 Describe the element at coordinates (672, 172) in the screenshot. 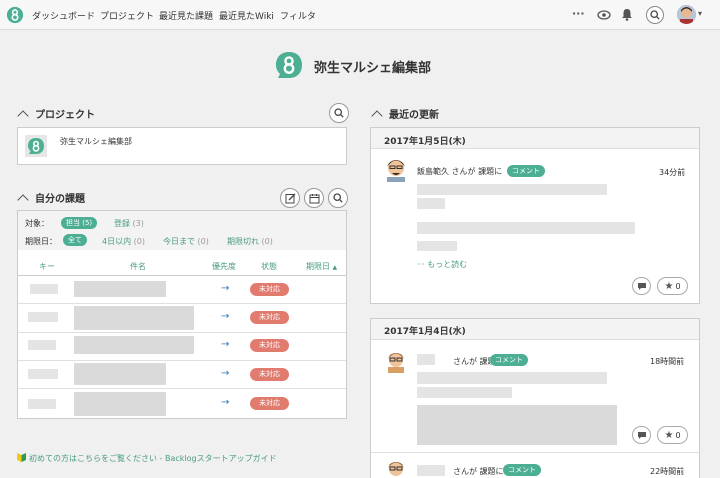

I see `activity-time: 34分前` at that location.